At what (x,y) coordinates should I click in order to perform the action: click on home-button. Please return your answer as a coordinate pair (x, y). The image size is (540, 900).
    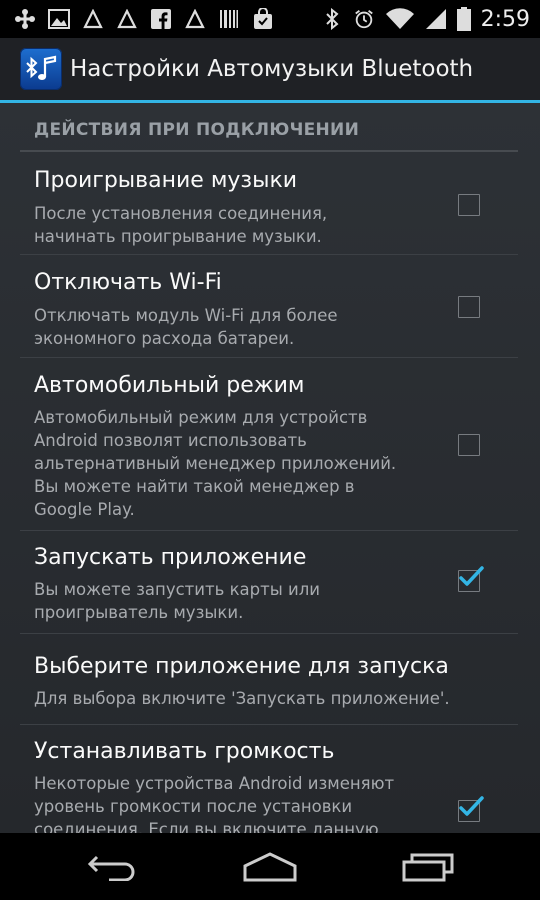
    Looking at the image, I should click on (270, 867).